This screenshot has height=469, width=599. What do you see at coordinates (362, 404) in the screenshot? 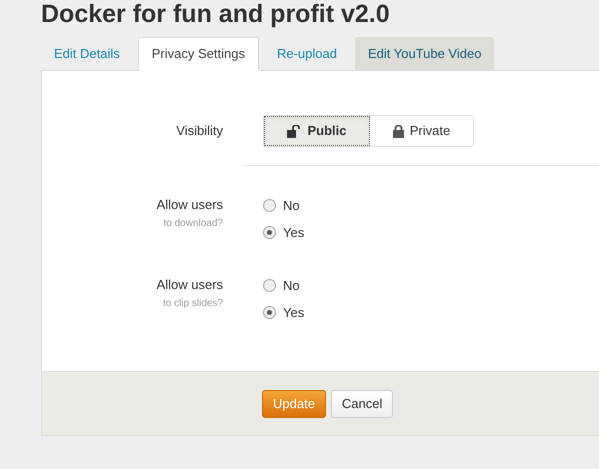
I see `cancel-button: Cancel` at bounding box center [362, 404].